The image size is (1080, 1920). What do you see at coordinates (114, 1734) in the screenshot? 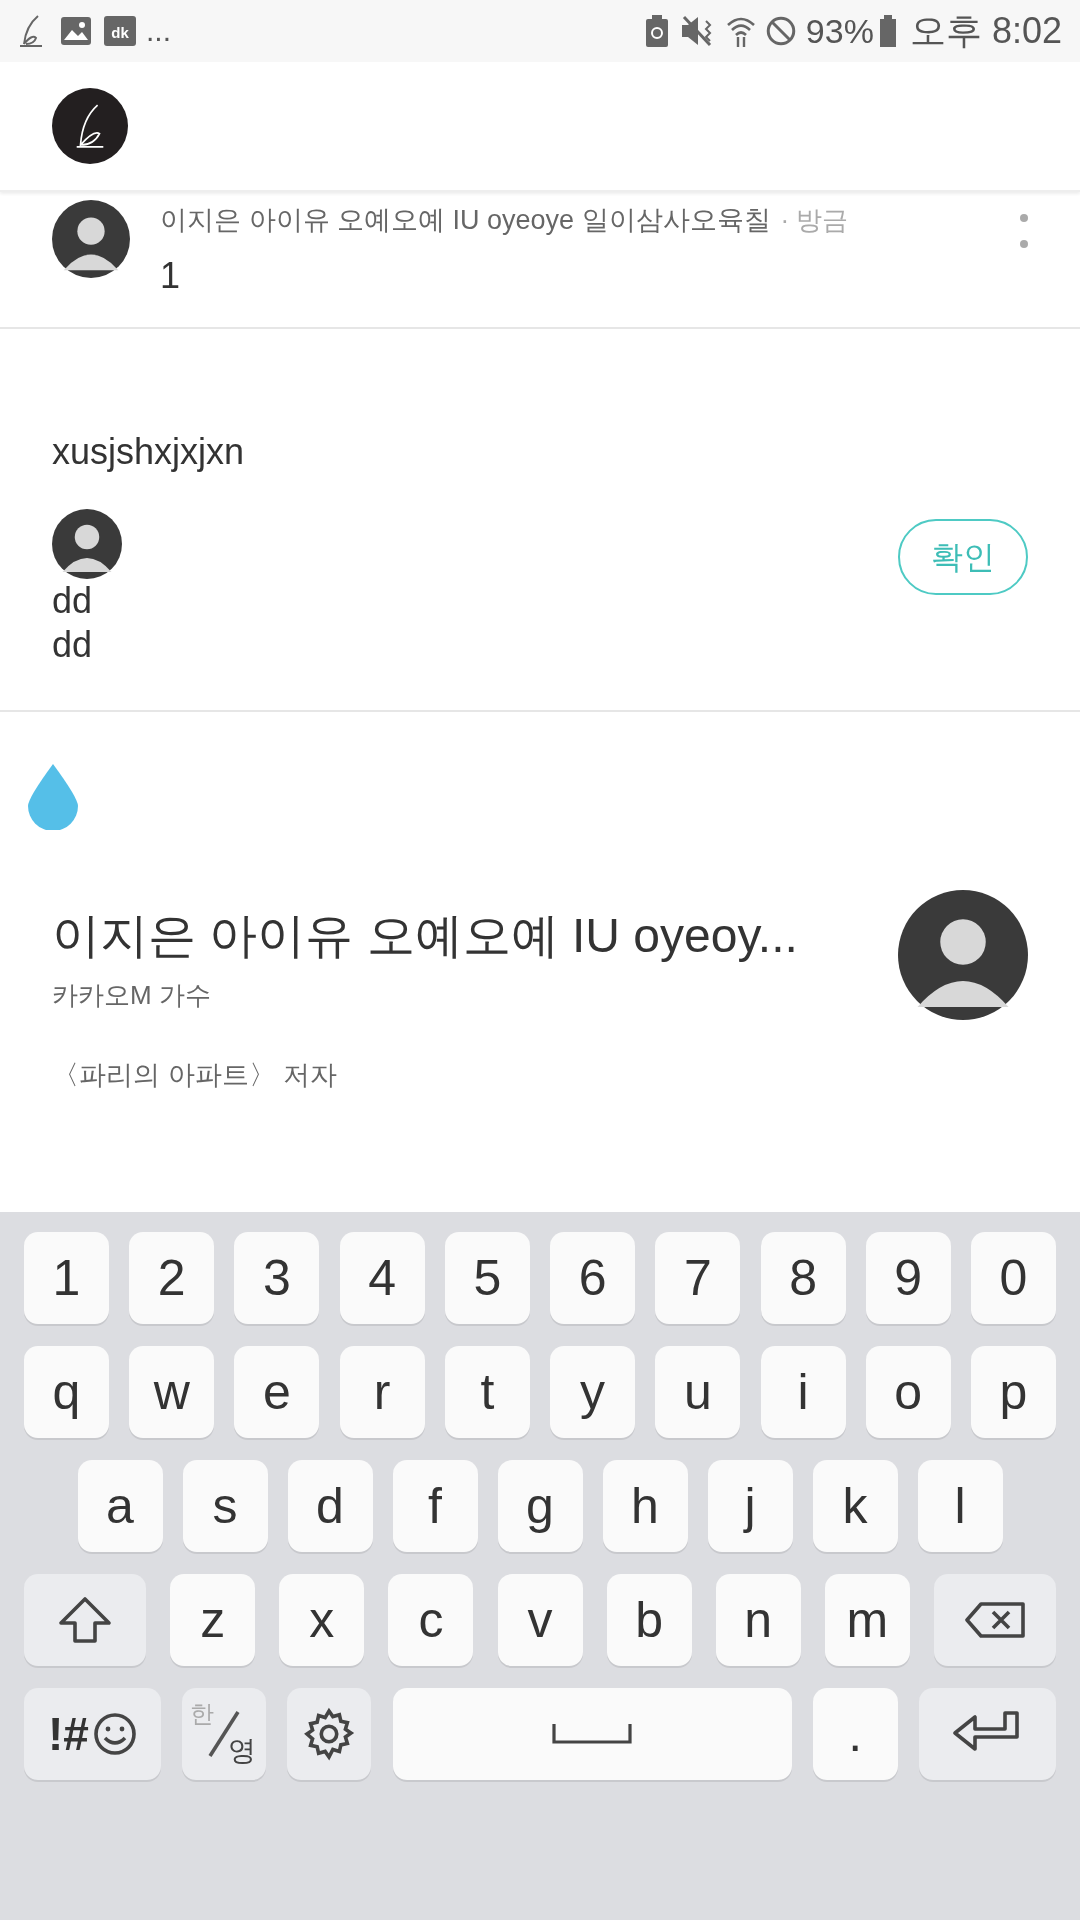
I see `smiley-icon` at bounding box center [114, 1734].